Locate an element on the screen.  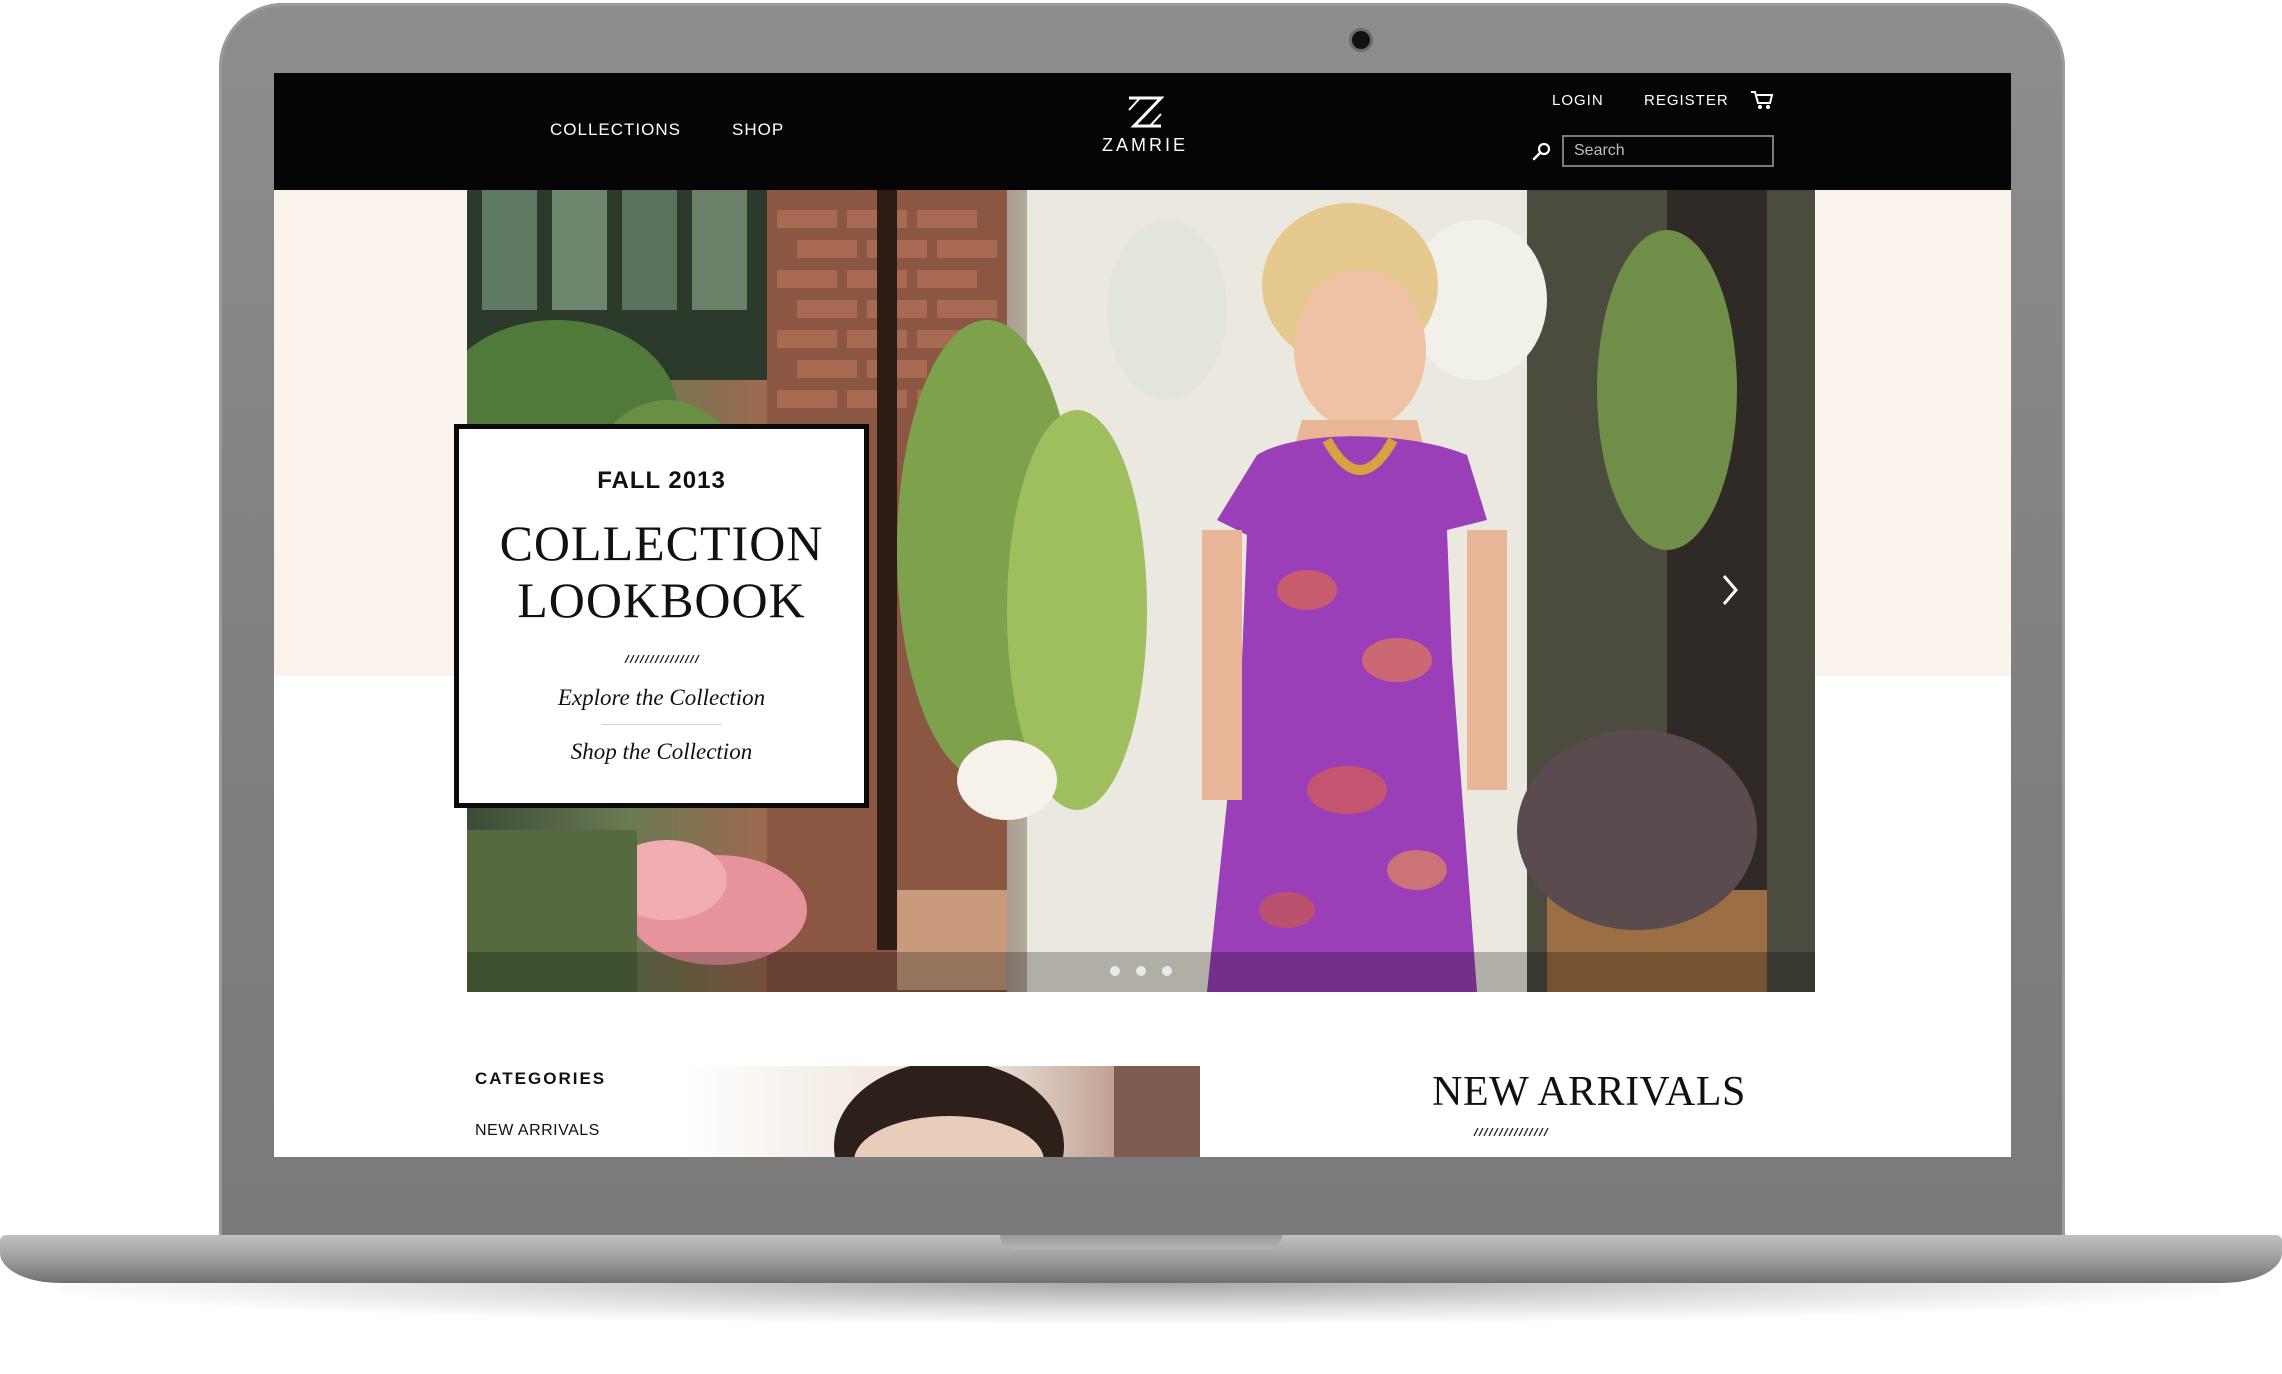
brand-logo: ZAMRIE is located at coordinates (1145, 125).